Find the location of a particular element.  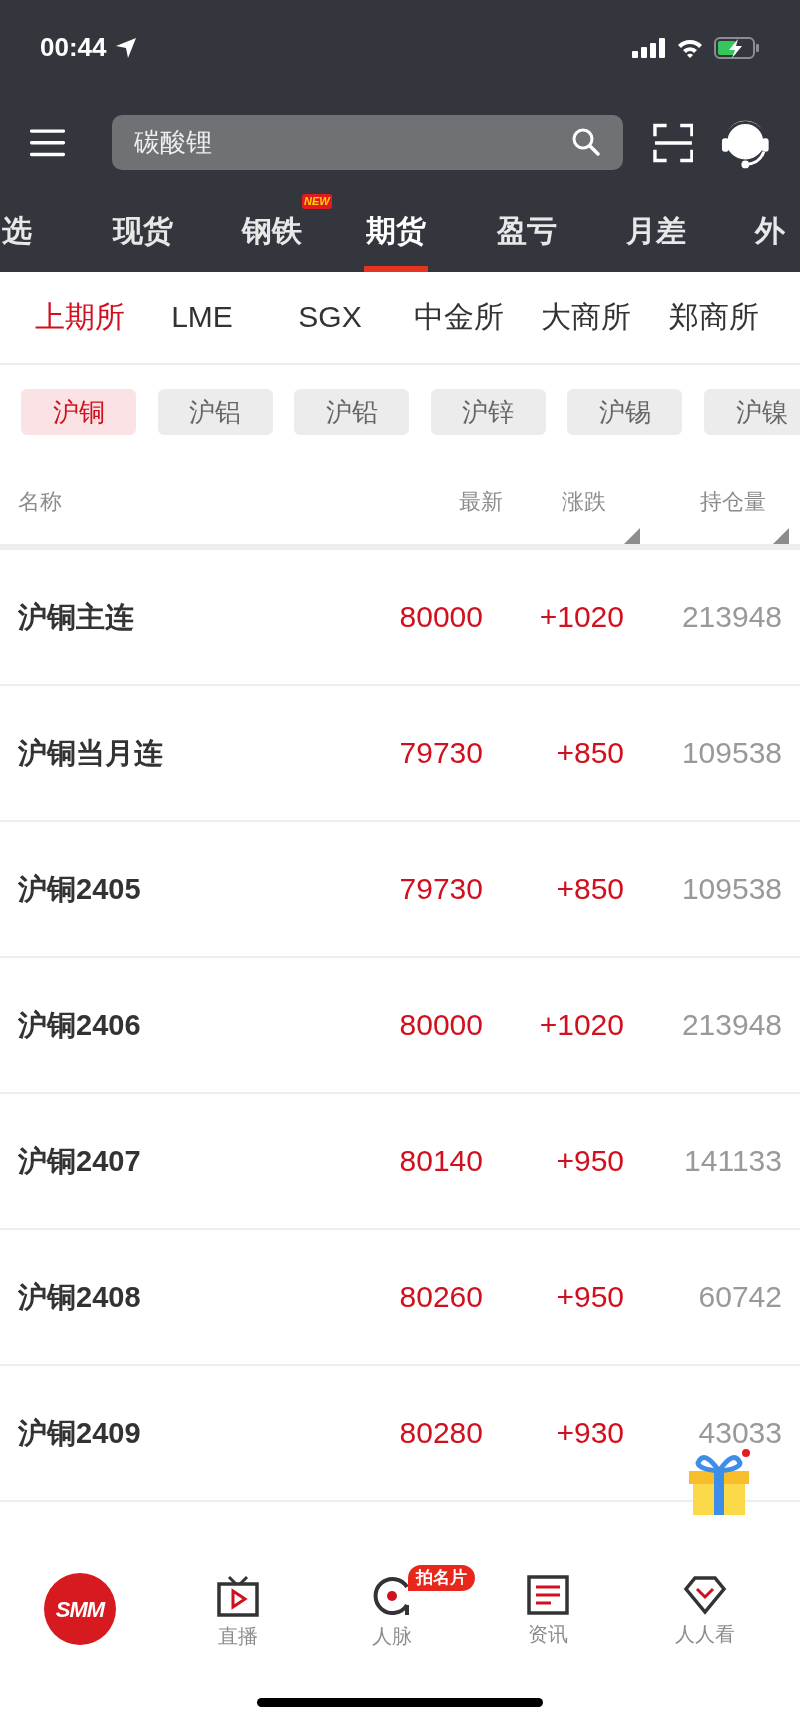

location-arrow-icon is located at coordinates (125, 47).